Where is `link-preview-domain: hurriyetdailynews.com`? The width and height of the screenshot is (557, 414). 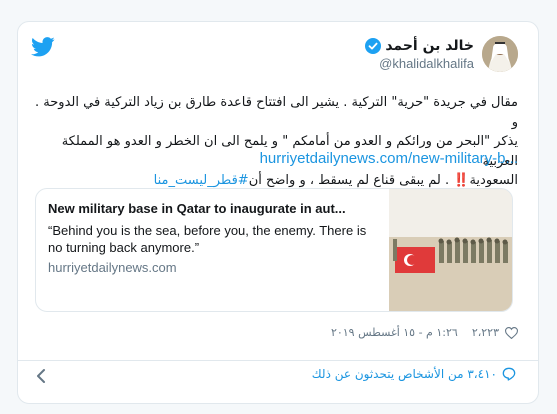
link-preview-domain: hurriyetdailynews.com is located at coordinates (112, 267).